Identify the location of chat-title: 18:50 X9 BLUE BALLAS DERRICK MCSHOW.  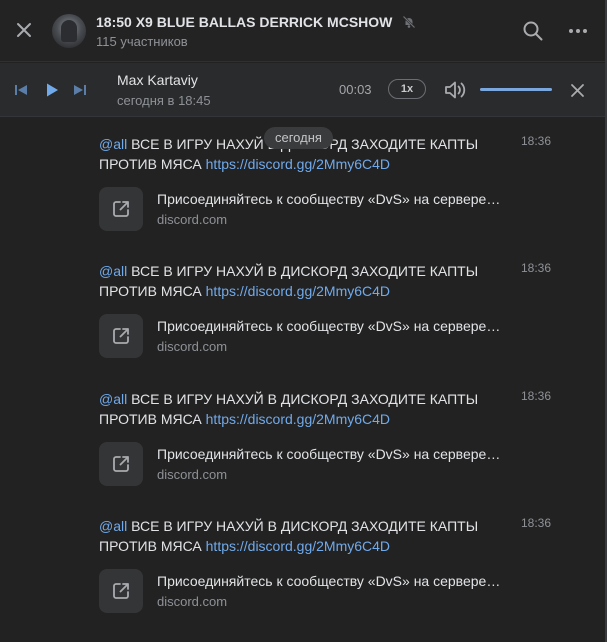
(244, 22).